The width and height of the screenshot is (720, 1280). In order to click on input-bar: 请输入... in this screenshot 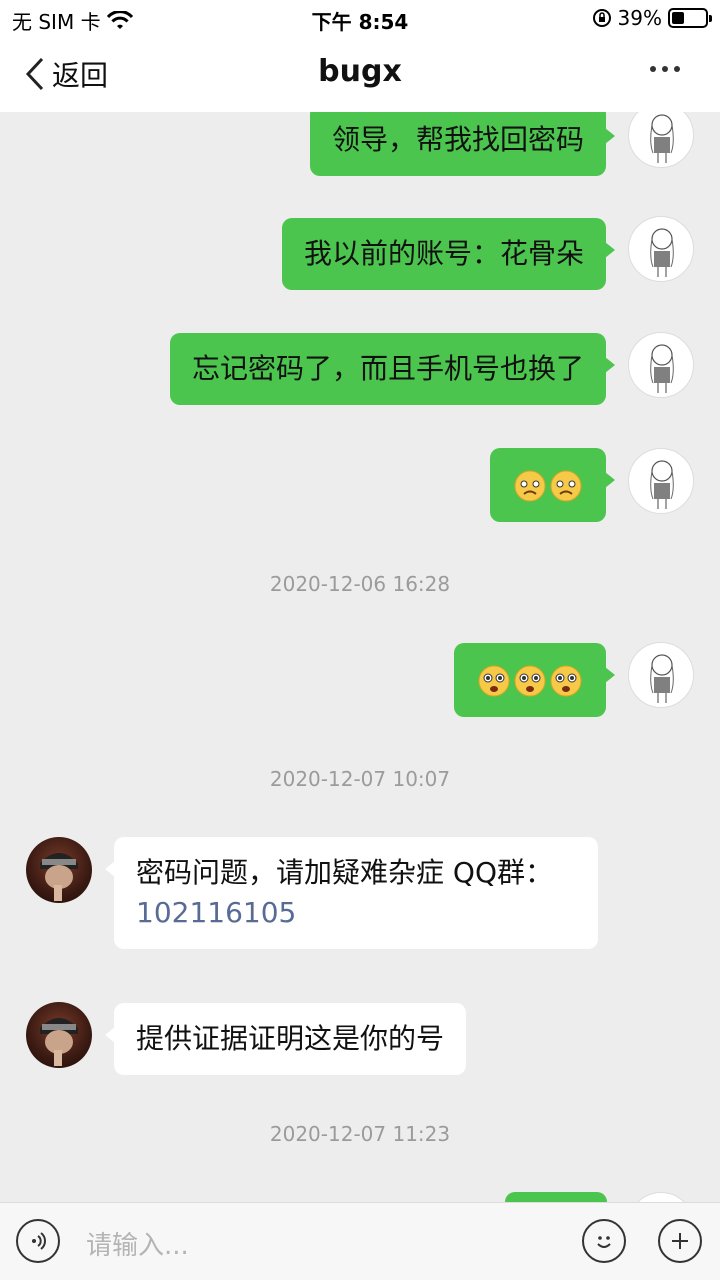, I will do `click(360, 1241)`.